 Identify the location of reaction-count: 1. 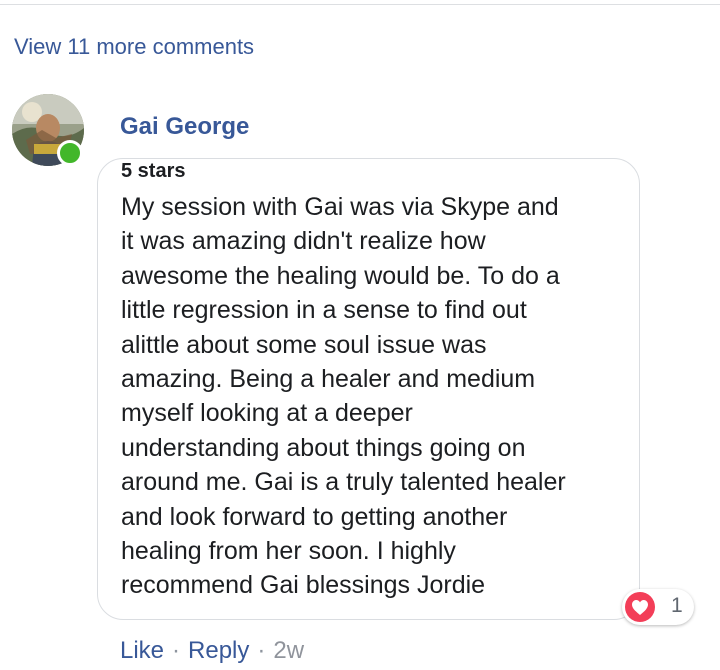
(677, 605).